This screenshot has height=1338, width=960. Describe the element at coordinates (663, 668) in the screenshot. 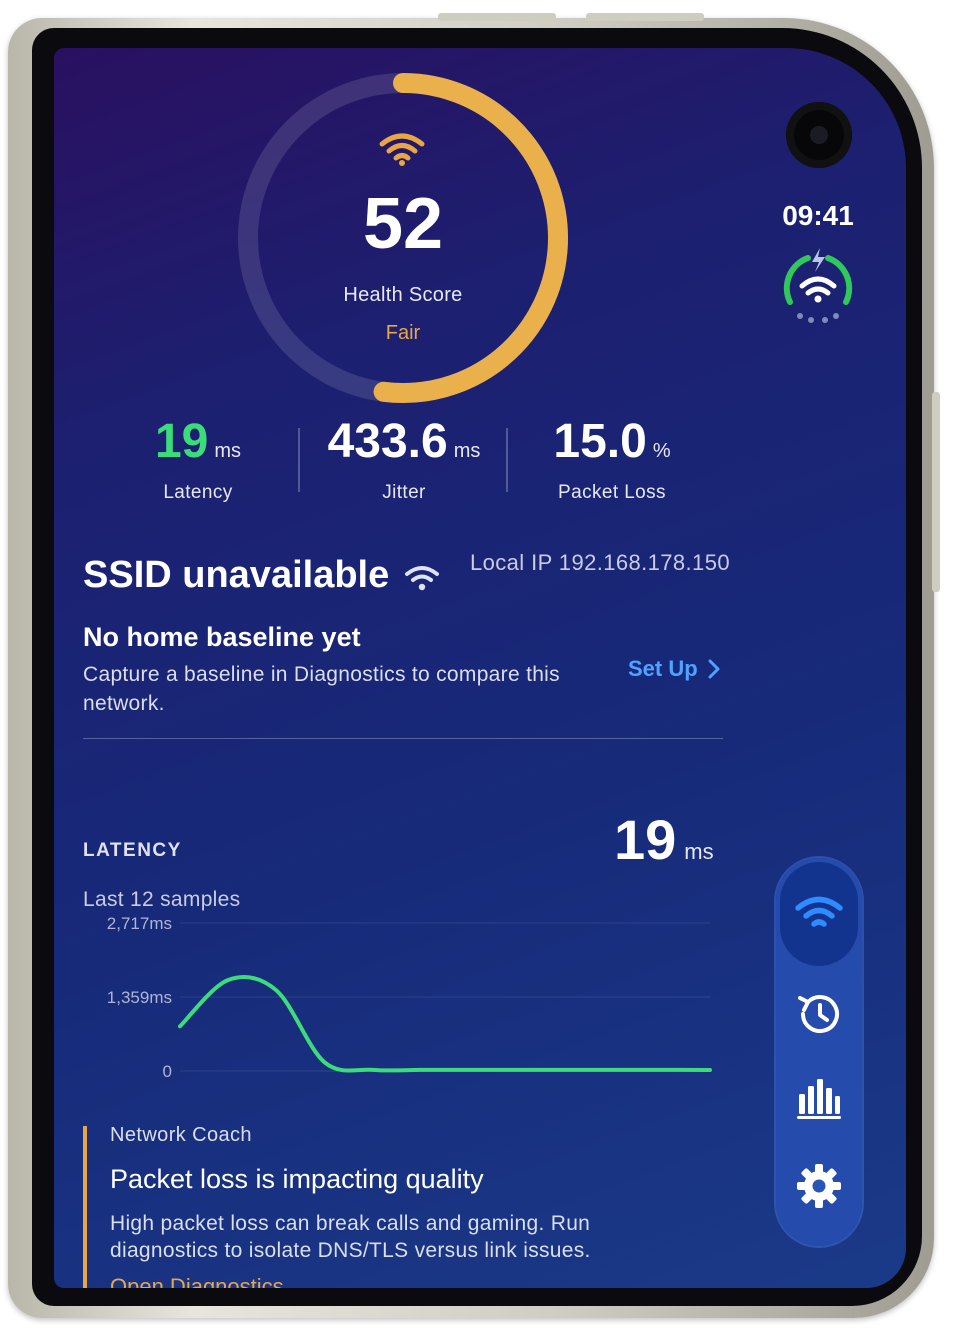

I see `set-up-label: Set Up` at that location.